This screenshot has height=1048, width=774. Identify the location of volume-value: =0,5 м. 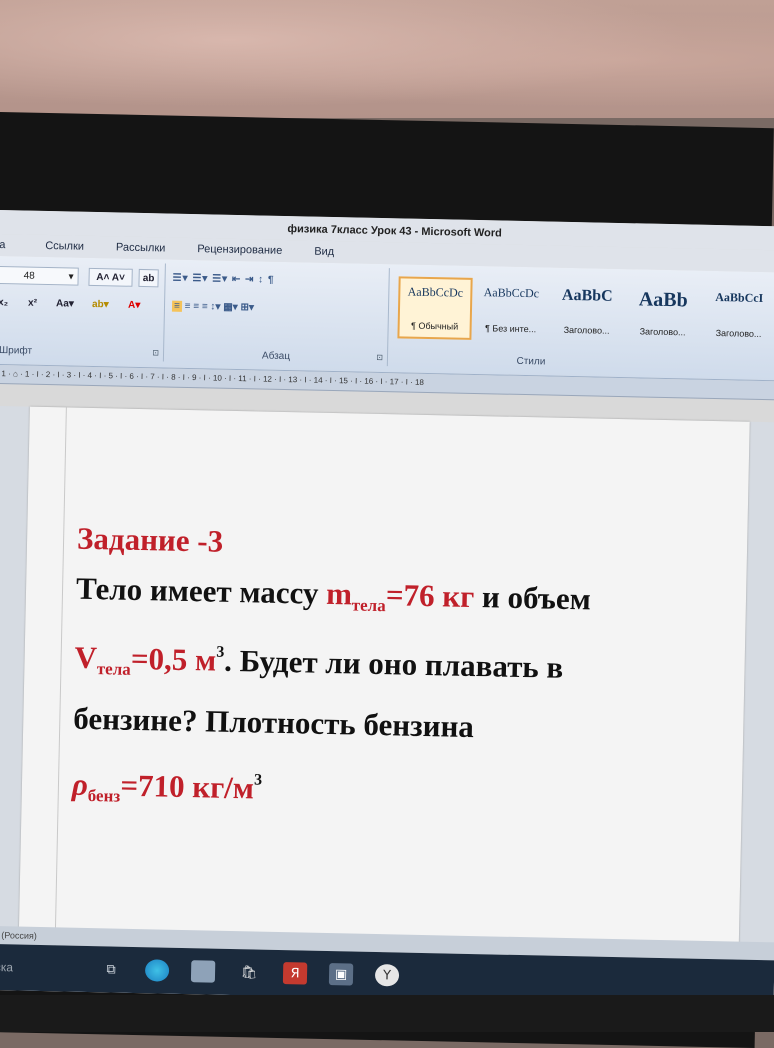
(173, 659).